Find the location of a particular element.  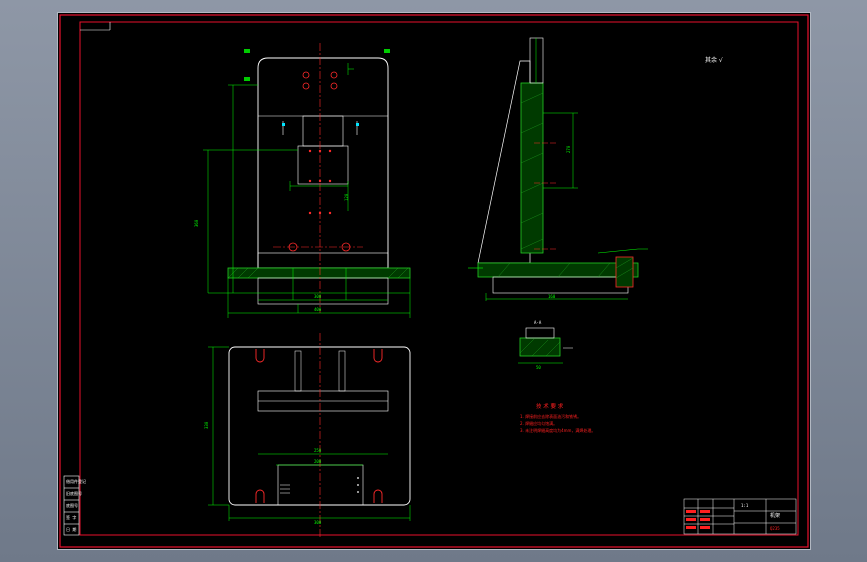

front-dim-labels: 400 300 360 120 is located at coordinates (271, 252).